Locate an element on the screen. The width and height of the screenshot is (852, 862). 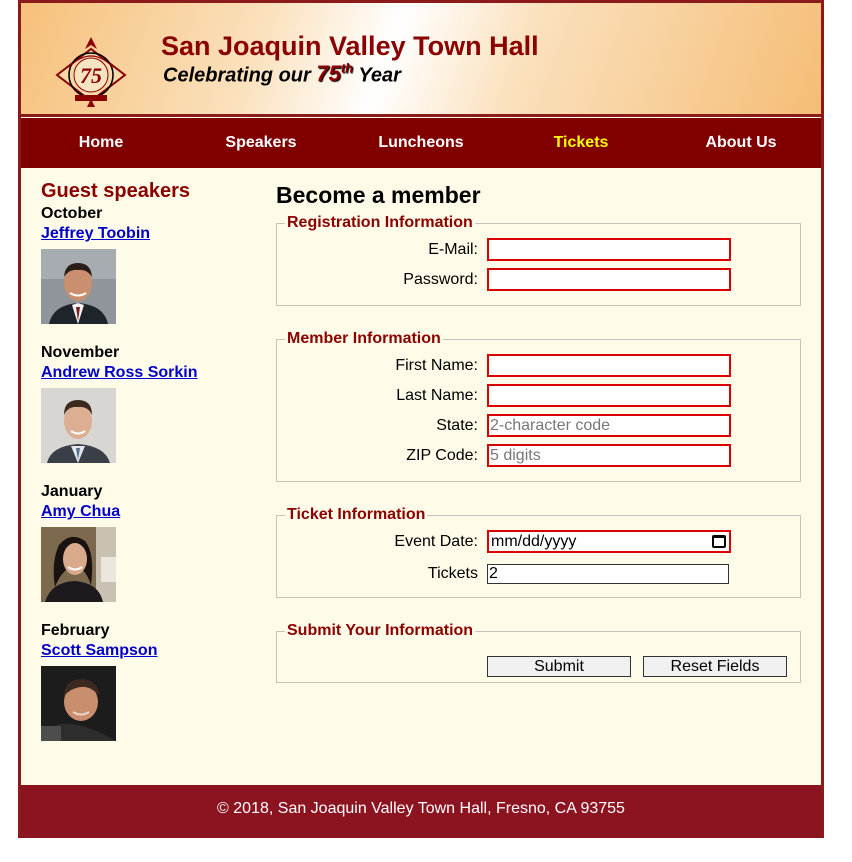
password-label: Password: is located at coordinates (440, 279).